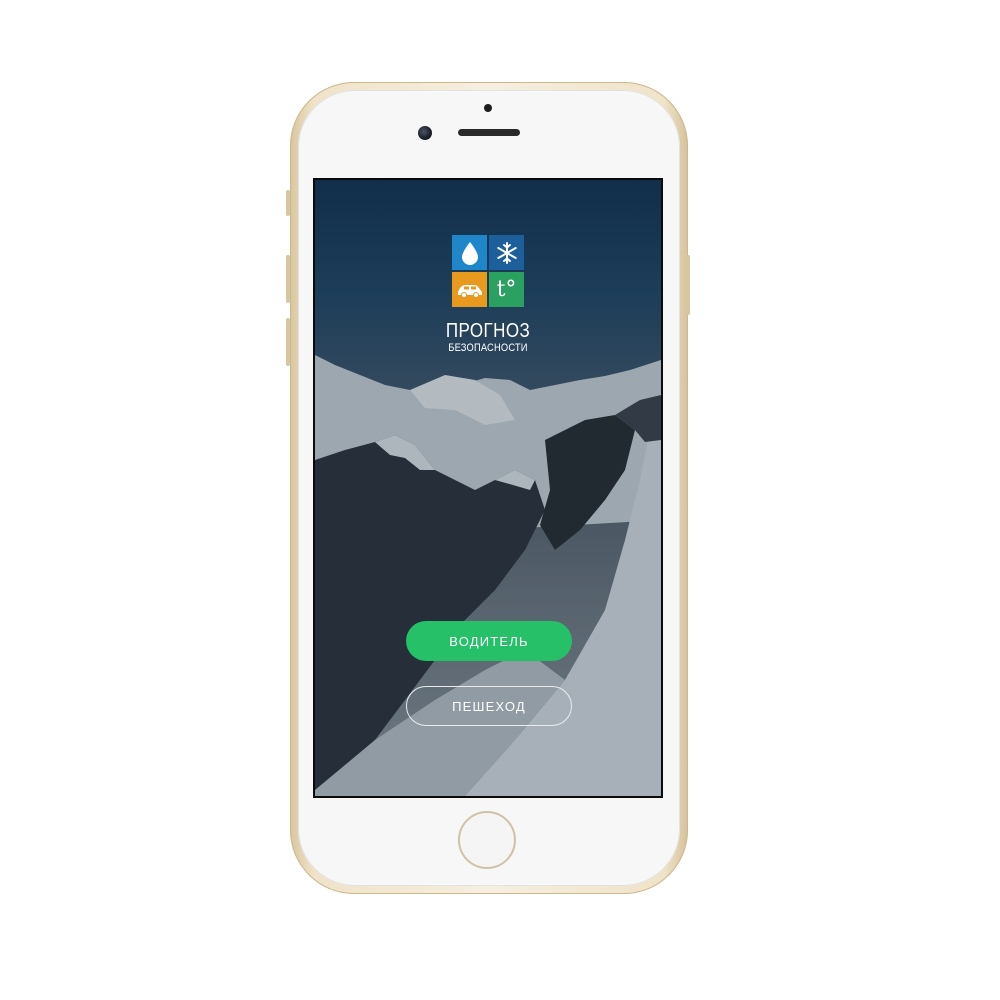 The width and height of the screenshot is (1000, 1000). I want to click on volume-up-button, so click(288, 279).